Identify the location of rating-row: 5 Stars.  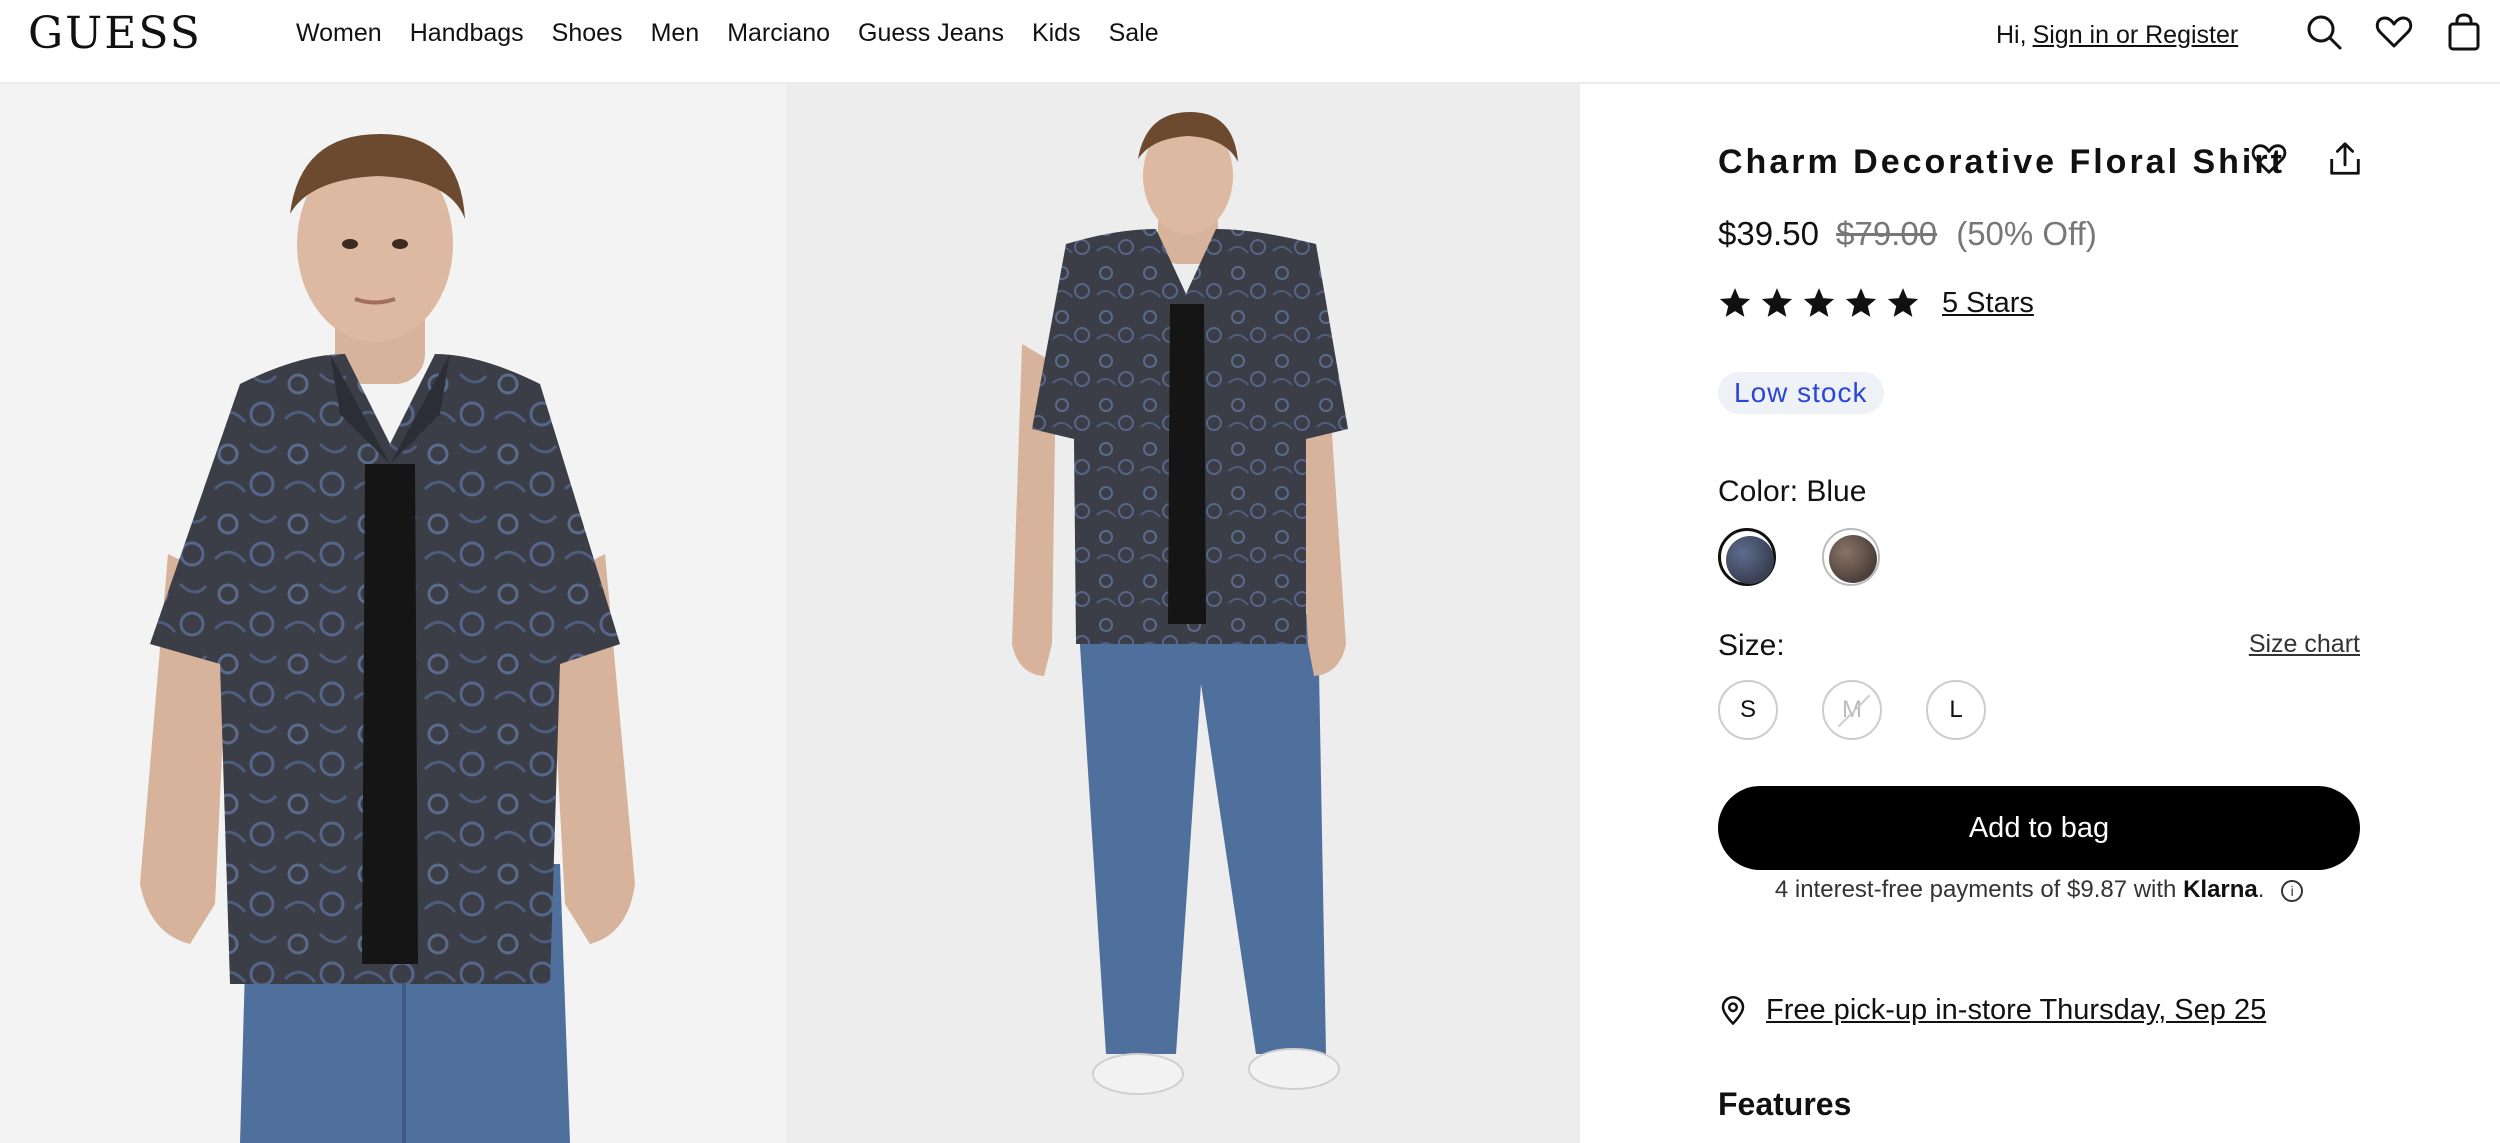
(1876, 303).